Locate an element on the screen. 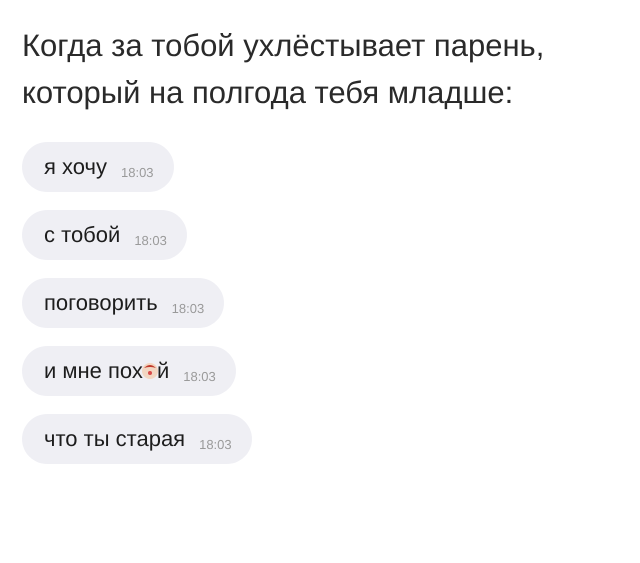 The width and height of the screenshot is (640, 563). message-text: и мне пох й is located at coordinates (107, 371).